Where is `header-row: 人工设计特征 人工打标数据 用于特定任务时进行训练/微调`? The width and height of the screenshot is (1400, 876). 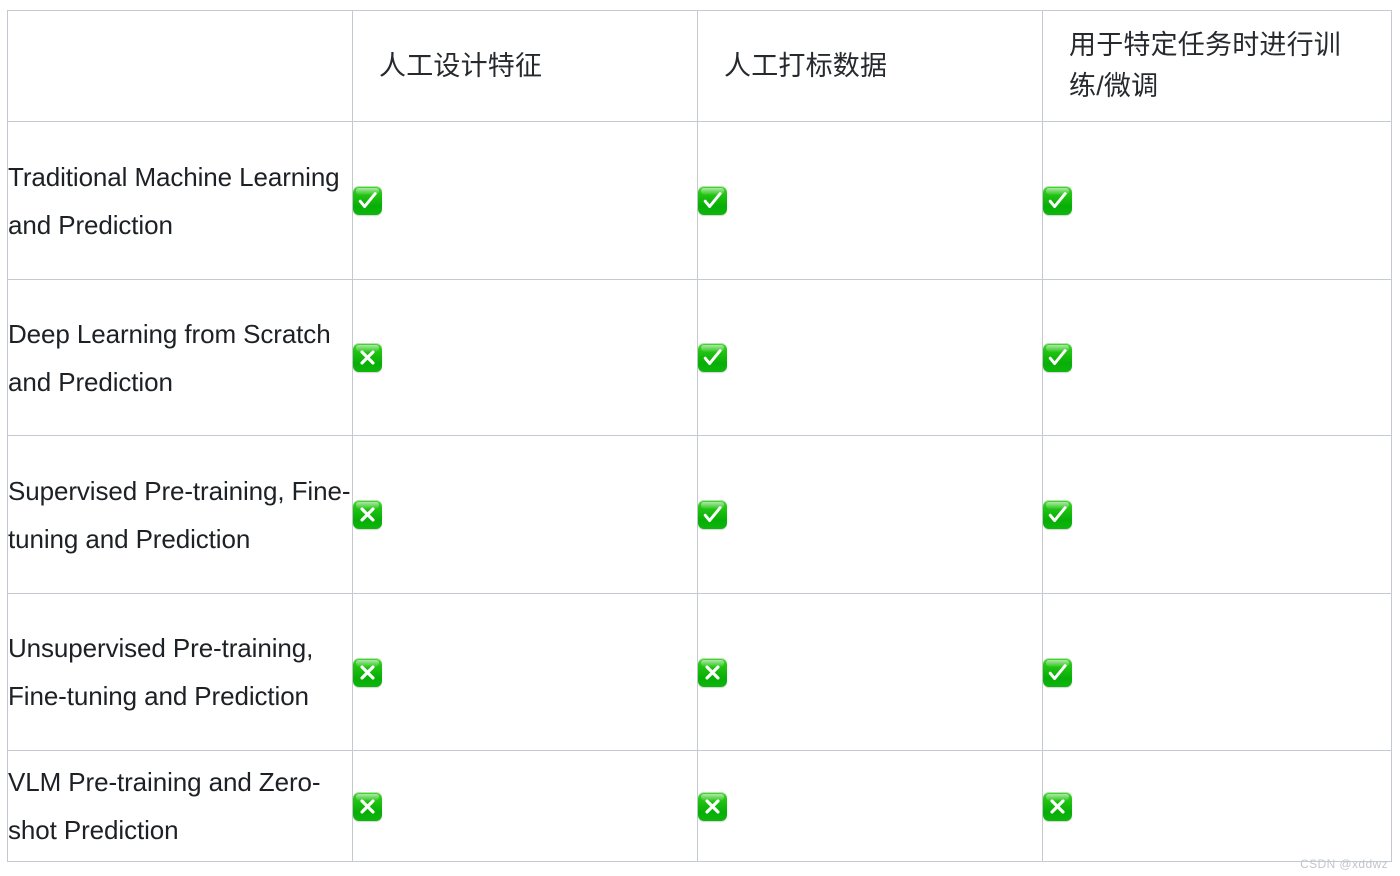 header-row: 人工设计特征 人工打标数据 用于特定任务时进行训练/微调 is located at coordinates (699, 66).